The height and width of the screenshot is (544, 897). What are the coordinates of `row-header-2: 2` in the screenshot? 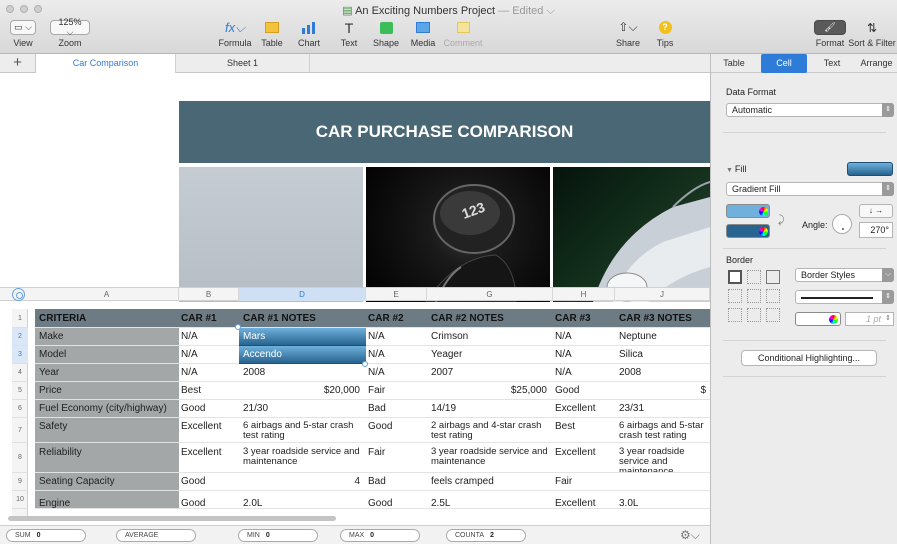 It's located at (20, 337).